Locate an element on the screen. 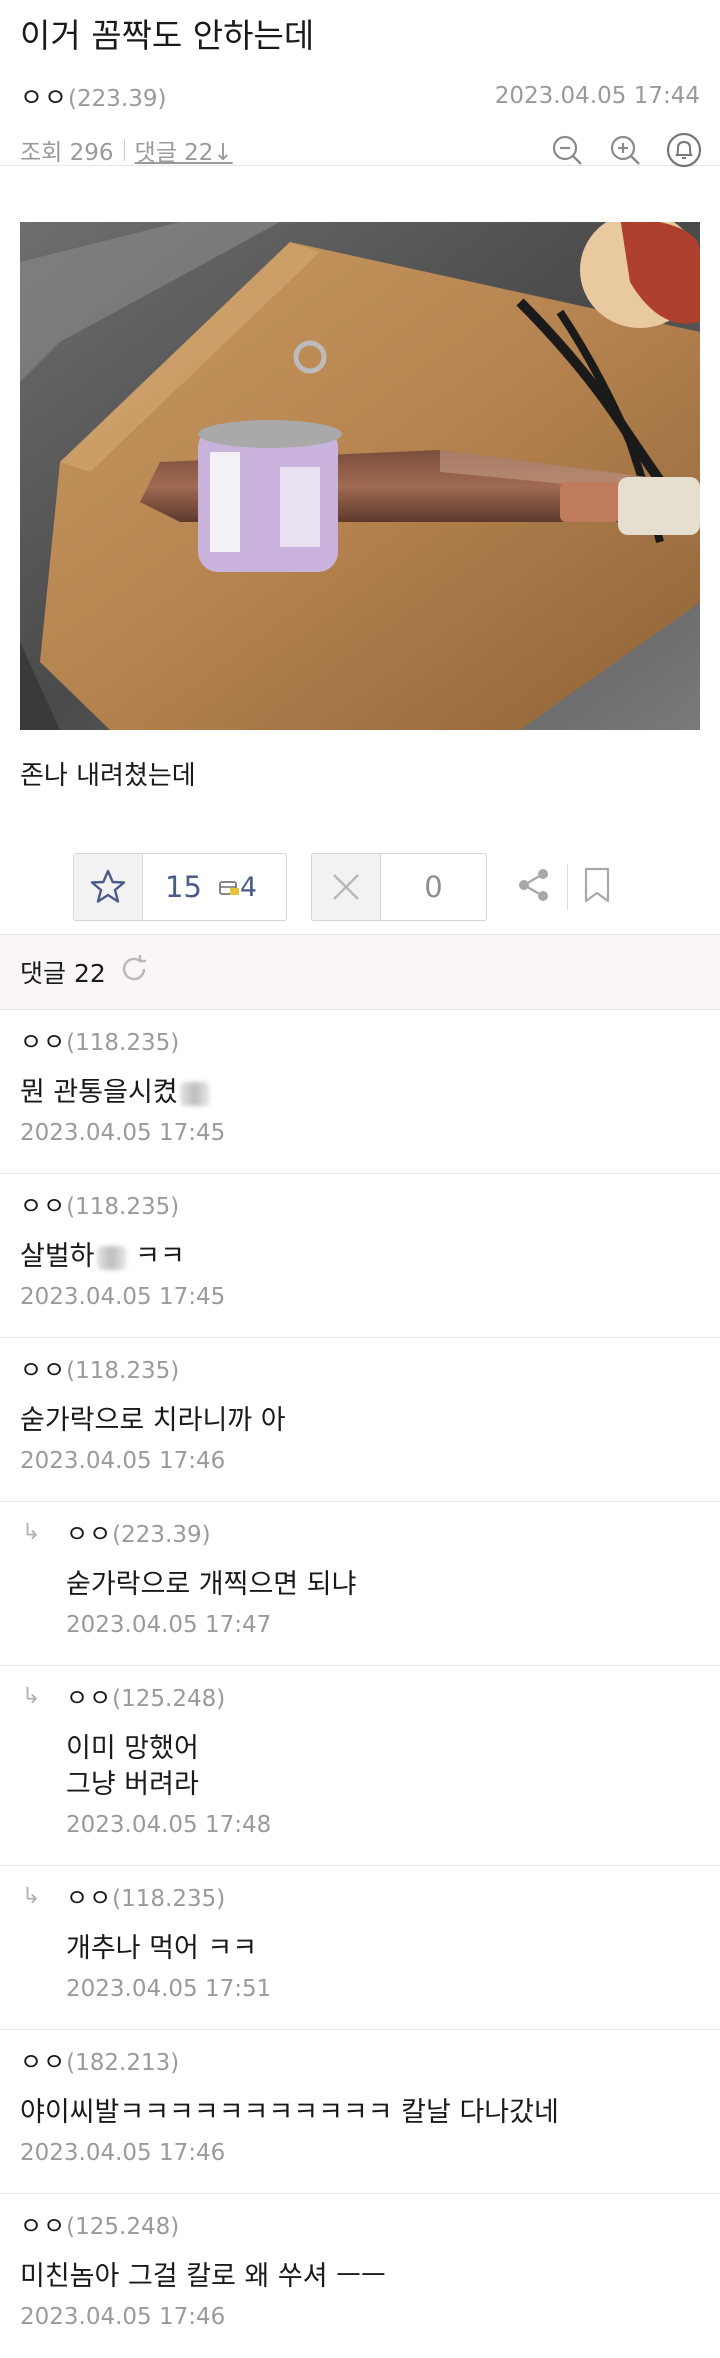  gift-icon is located at coordinates (229, 888).